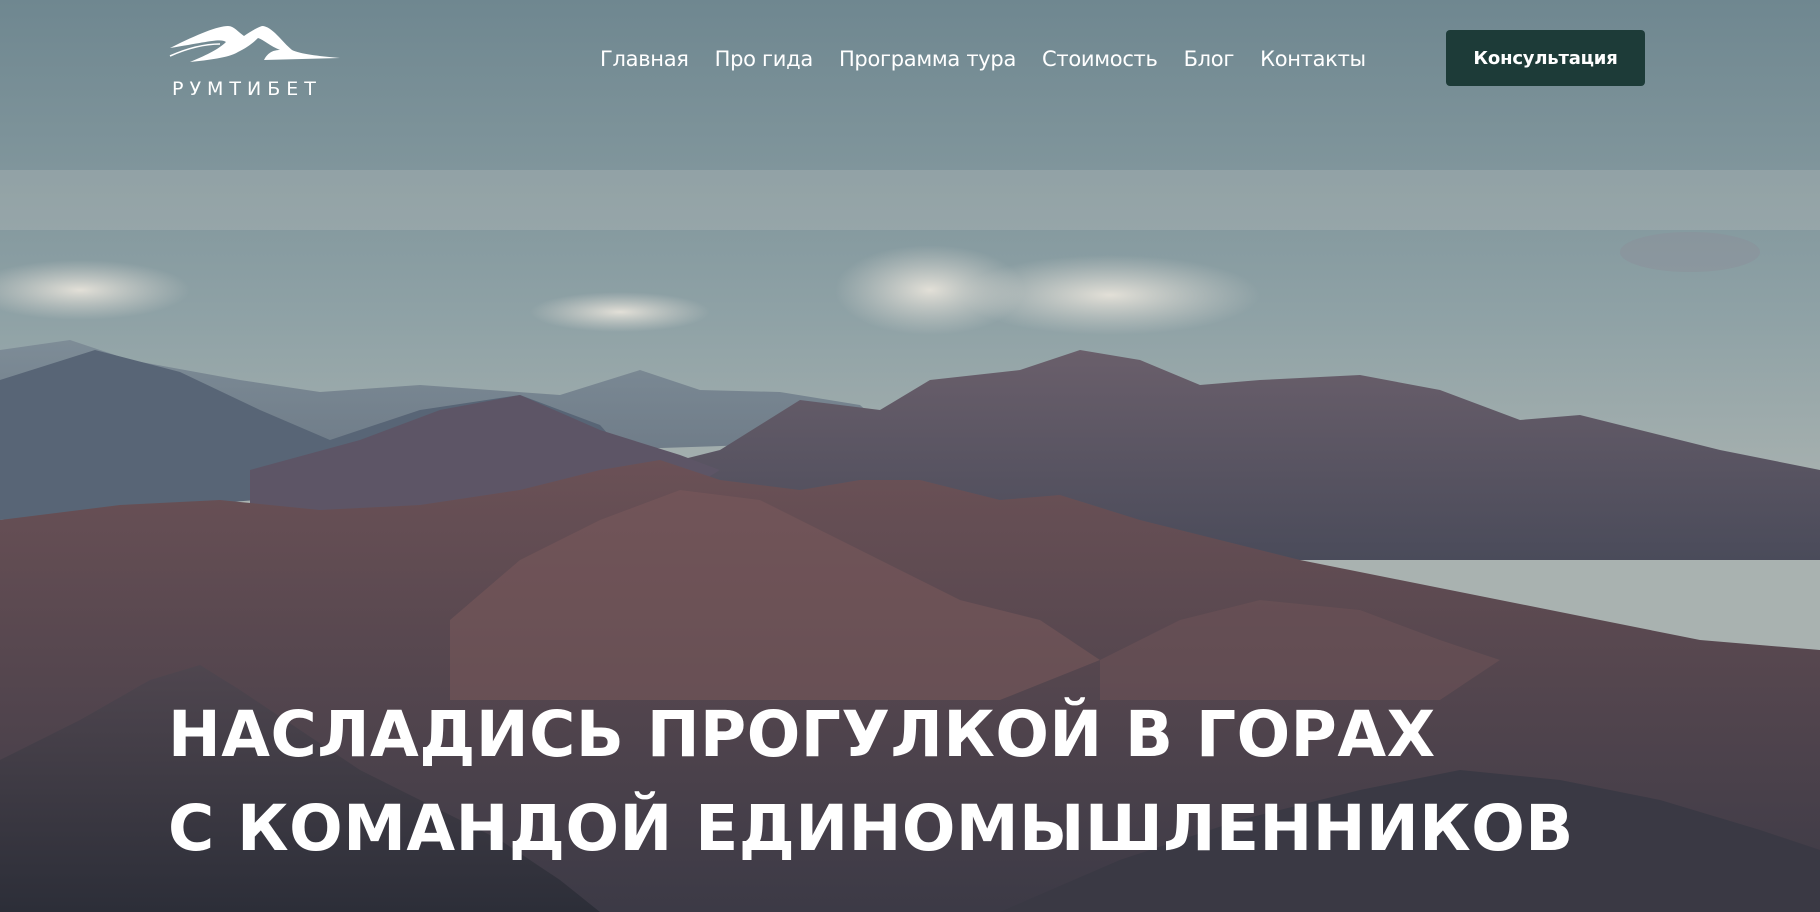  I want to click on logo: РУМТИБЕТ, so click(256, 62).